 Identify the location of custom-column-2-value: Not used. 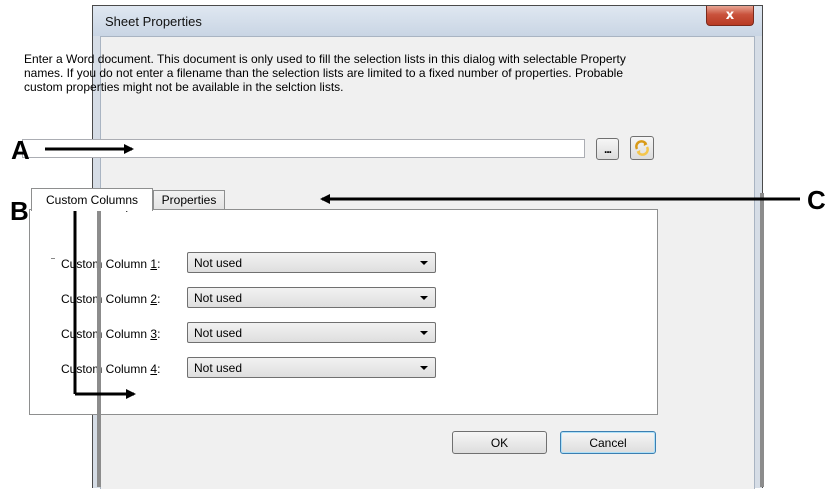
(218, 298).